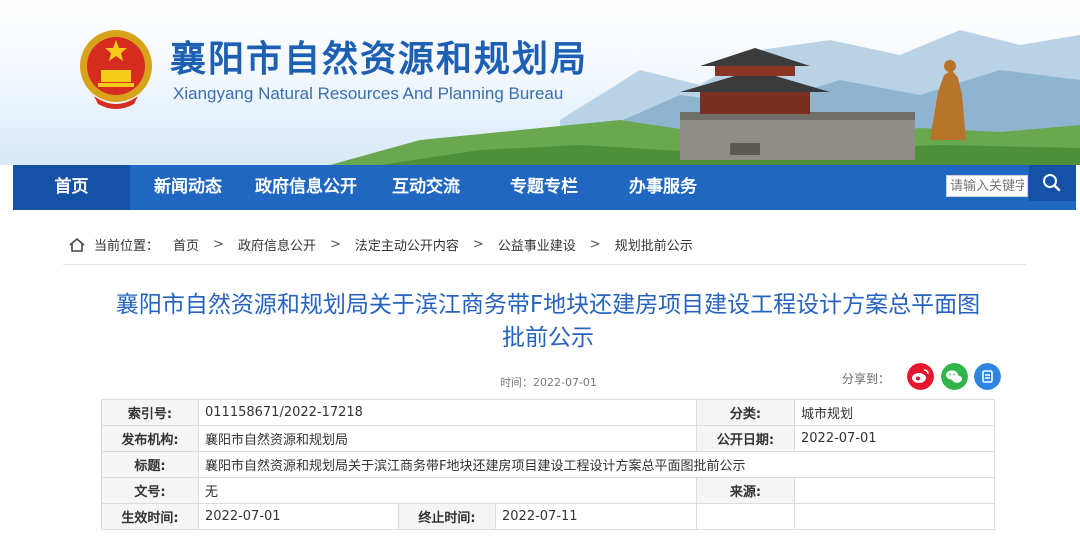  What do you see at coordinates (150, 464) in the screenshot?
I see `subject-label: 标题:` at bounding box center [150, 464].